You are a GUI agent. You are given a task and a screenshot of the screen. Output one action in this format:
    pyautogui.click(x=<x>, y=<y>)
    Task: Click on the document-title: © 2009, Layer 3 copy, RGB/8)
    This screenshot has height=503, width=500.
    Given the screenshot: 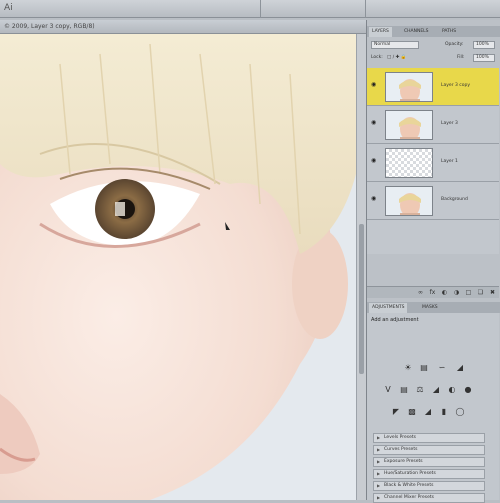 What is the action you would take?
    pyautogui.click(x=49, y=26)
    